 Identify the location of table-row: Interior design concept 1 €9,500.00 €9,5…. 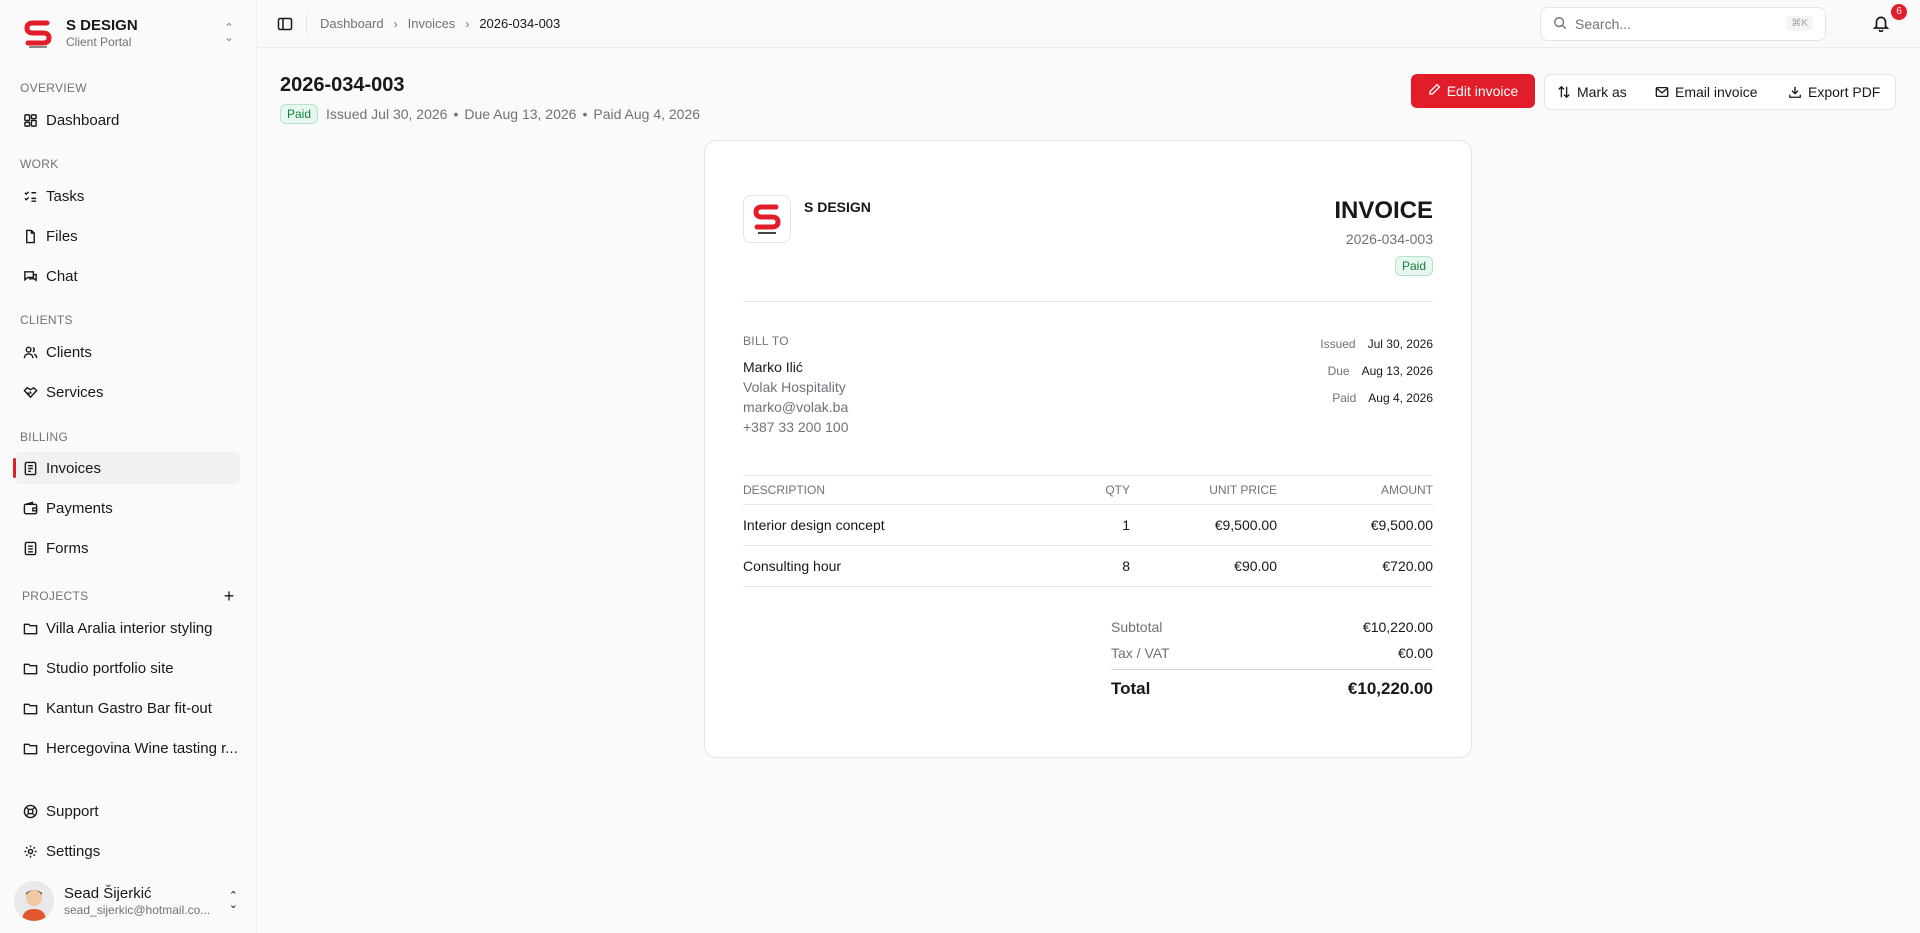
(1088, 525).